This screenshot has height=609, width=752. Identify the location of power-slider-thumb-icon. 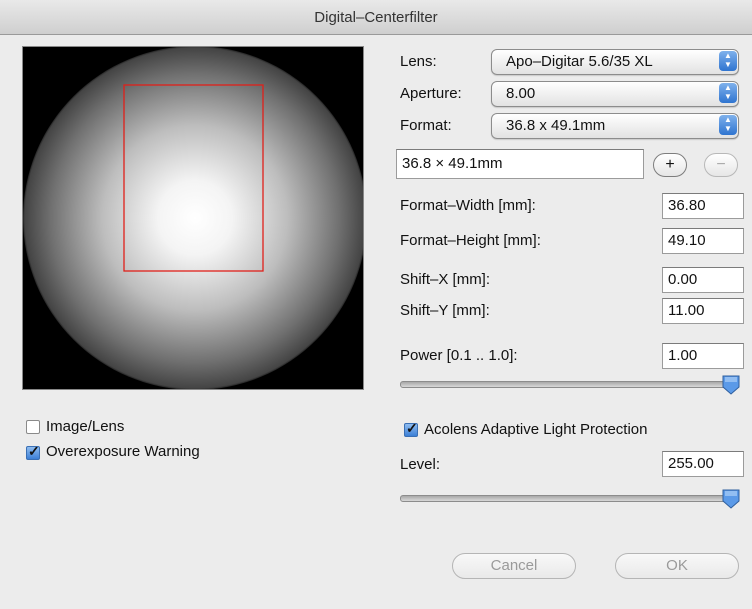
(731, 385).